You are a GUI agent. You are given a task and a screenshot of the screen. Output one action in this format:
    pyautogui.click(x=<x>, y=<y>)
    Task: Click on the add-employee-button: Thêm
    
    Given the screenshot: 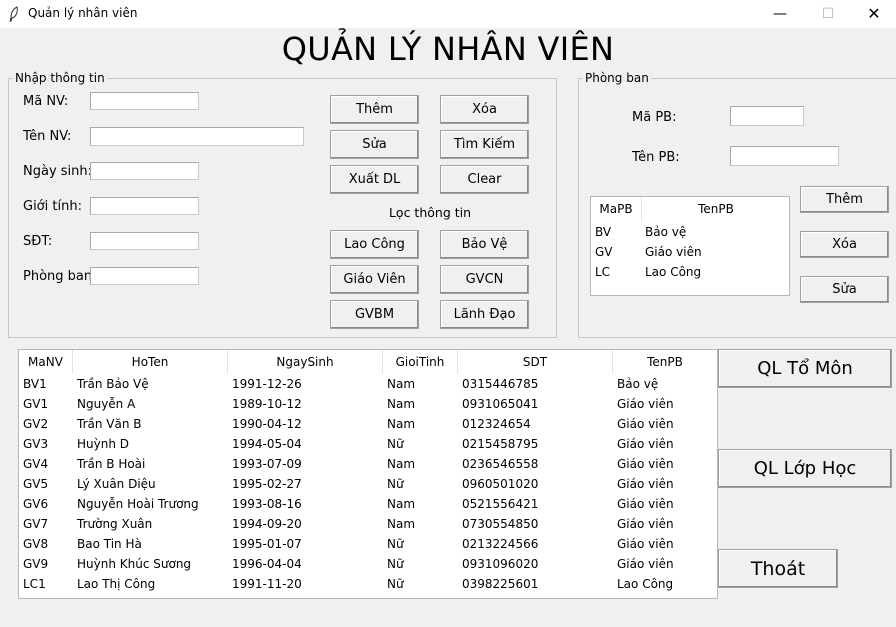 What is the action you would take?
    pyautogui.click(x=374, y=109)
    